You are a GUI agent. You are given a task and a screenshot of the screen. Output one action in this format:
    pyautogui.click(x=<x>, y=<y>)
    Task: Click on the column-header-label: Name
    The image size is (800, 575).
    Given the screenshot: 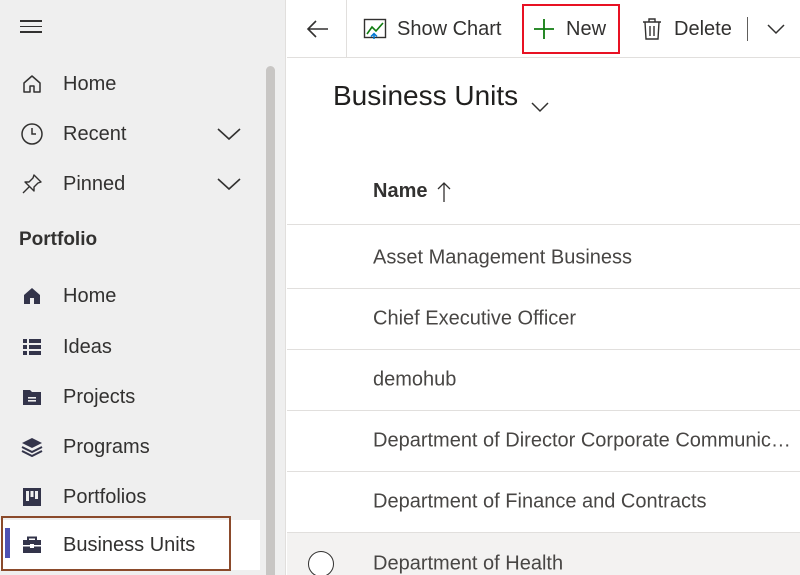 What is the action you would take?
    pyautogui.click(x=400, y=191)
    